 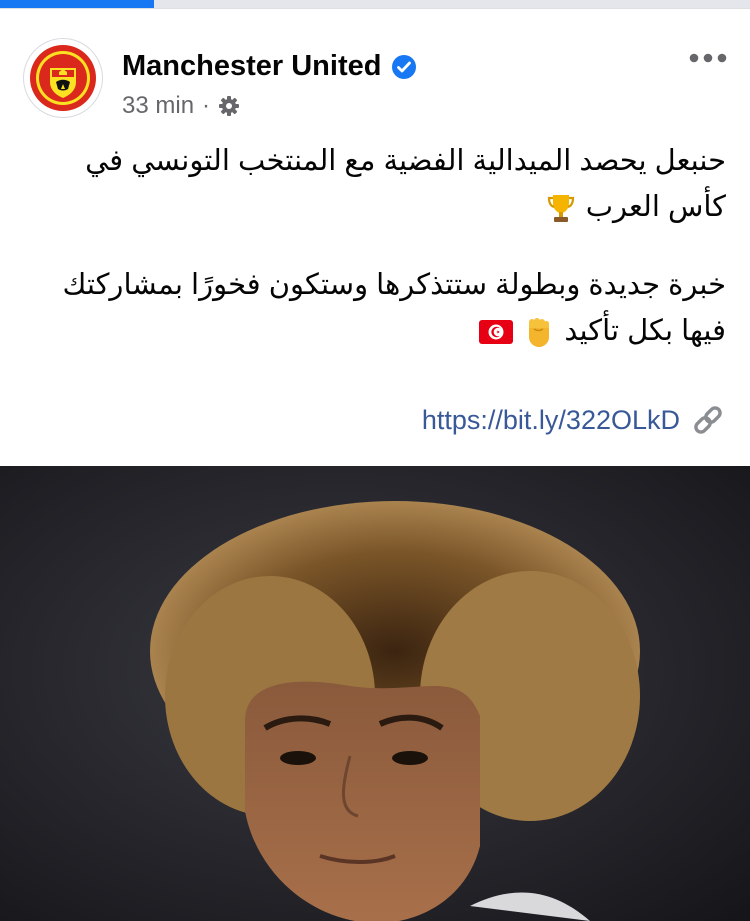 What do you see at coordinates (560, 209) in the screenshot?
I see `trophy-icon` at bounding box center [560, 209].